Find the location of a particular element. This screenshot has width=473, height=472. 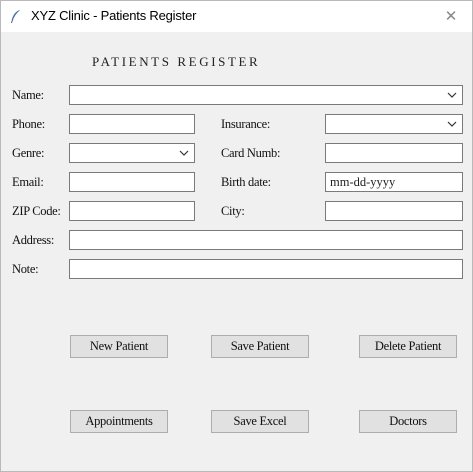

save-excel-button: Save Excel is located at coordinates (260, 421).